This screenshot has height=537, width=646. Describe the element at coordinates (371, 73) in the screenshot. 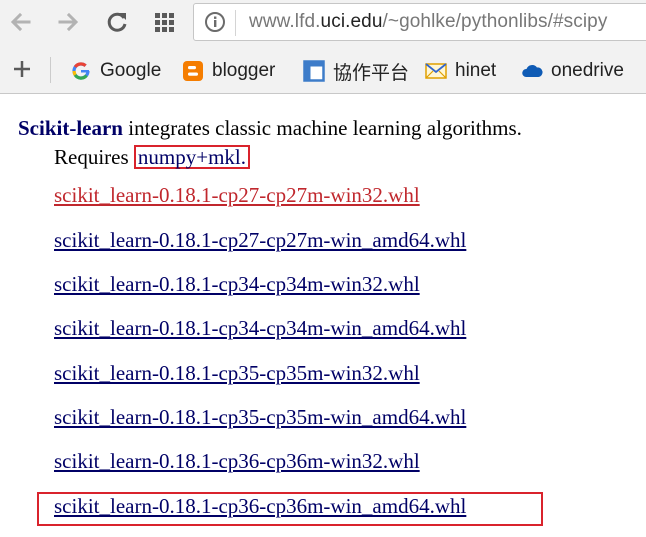

I see `bookmark-label: 協作平台` at that location.